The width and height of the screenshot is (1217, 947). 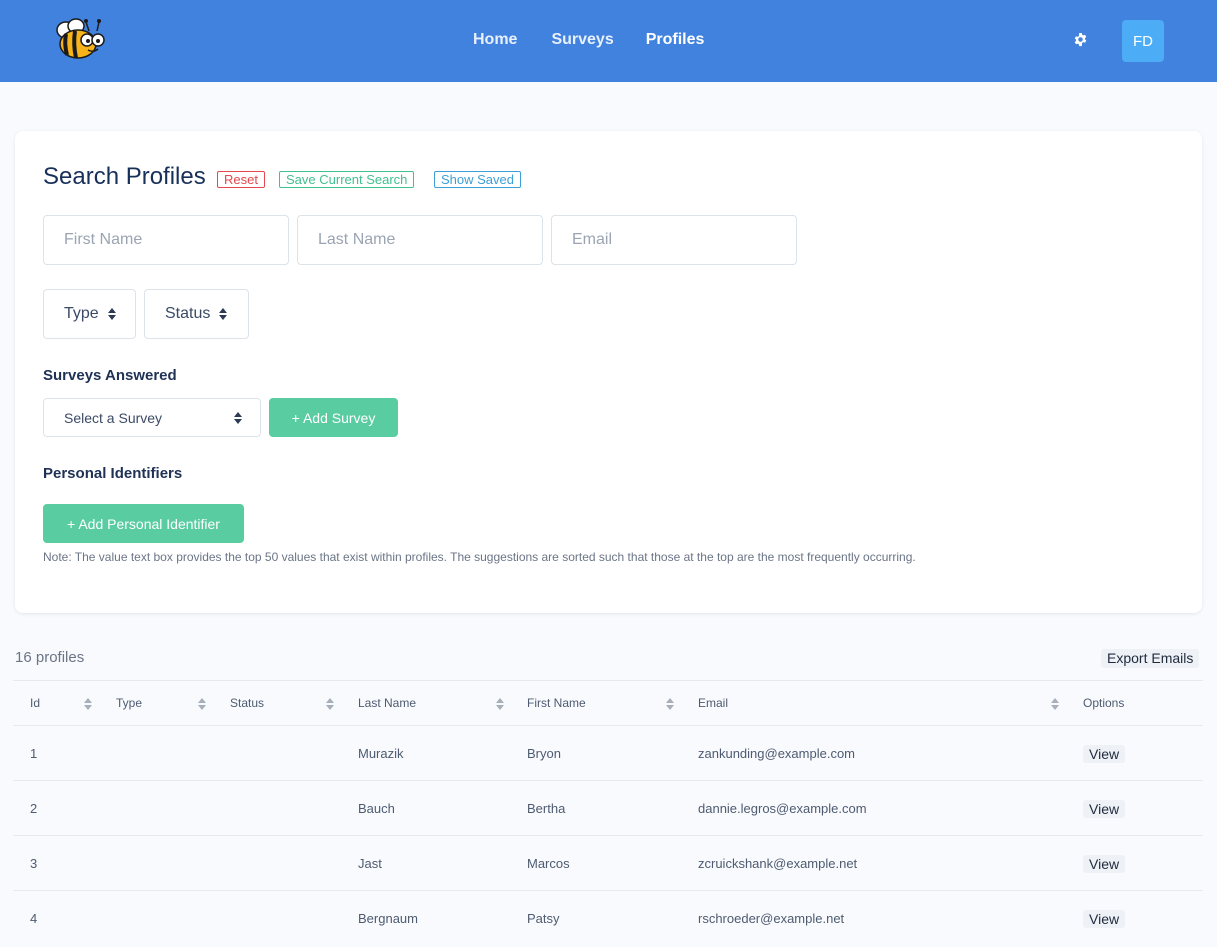 I want to click on add-personal-identifier-button: + Add Personal Identifier, so click(x=143, y=523).